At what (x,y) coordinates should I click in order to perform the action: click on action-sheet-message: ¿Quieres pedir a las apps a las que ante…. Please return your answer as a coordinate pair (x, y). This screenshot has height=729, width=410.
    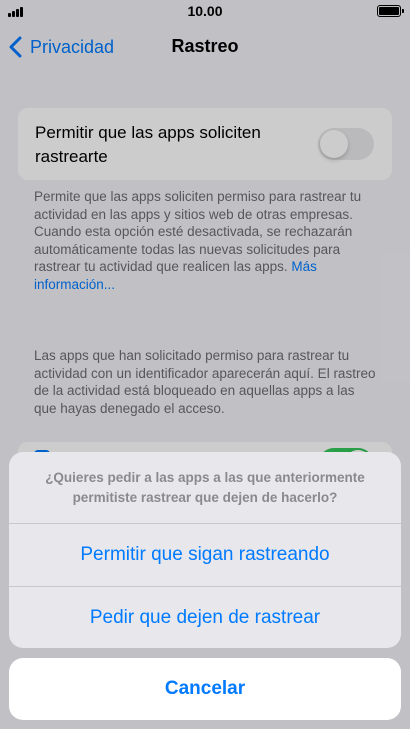
    Looking at the image, I should click on (205, 487).